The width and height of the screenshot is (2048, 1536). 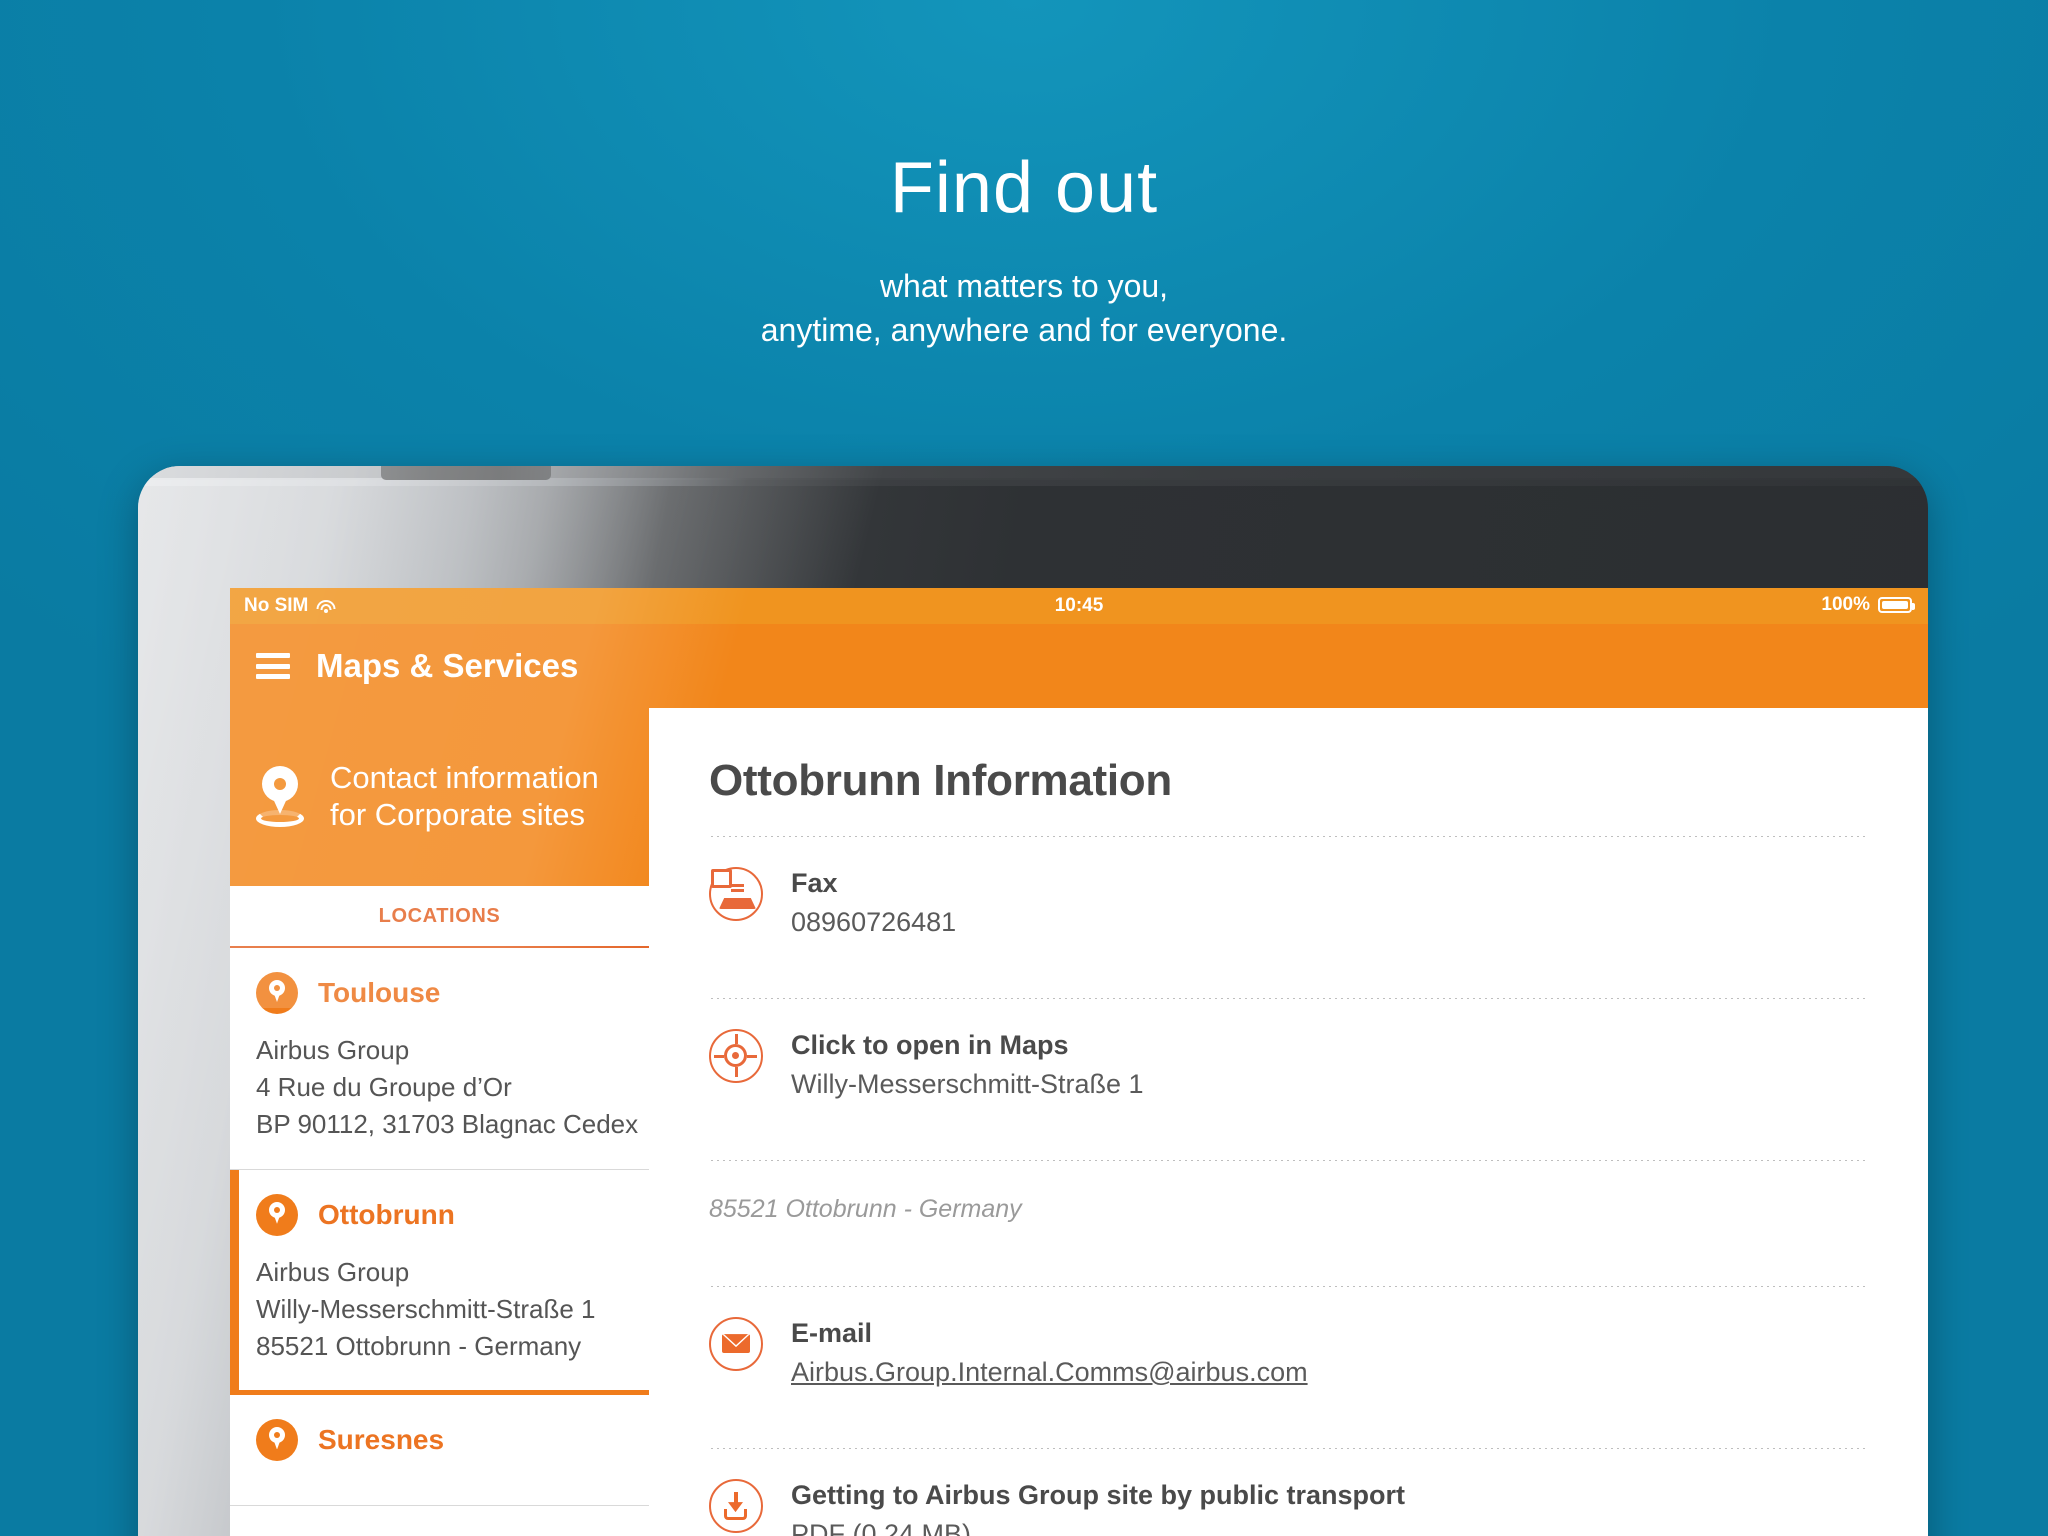 I want to click on sidebar-header-line-2: for Corporate sites, so click(x=457, y=814).